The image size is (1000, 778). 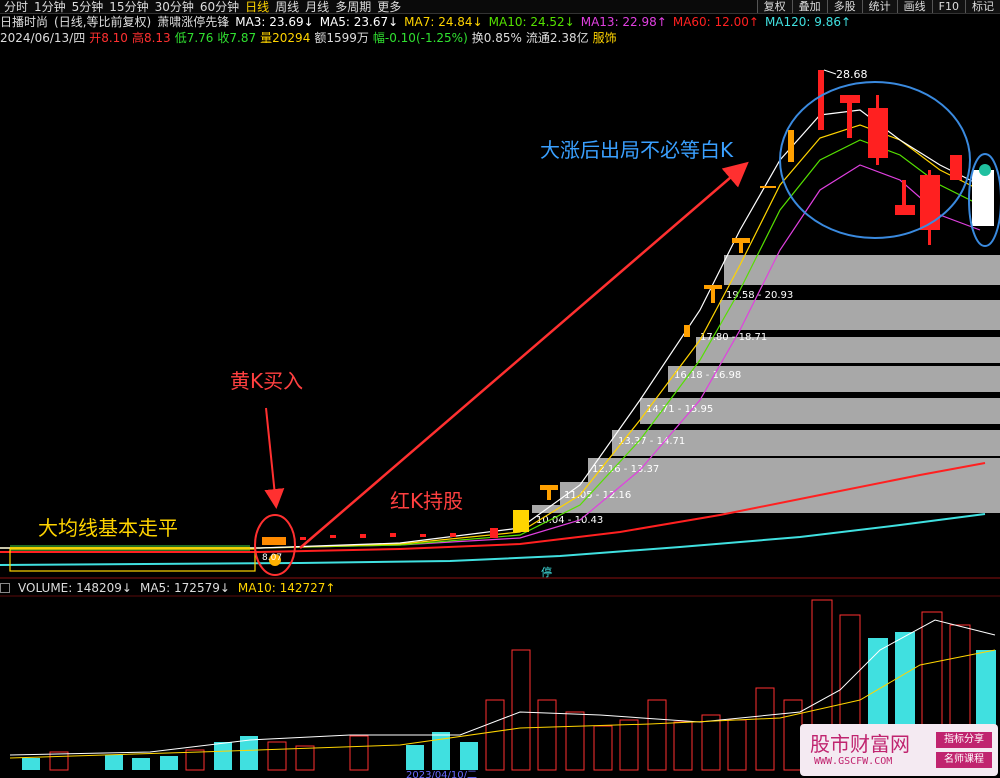 I want to click on yellow-buy-note: 黄K买入, so click(x=266, y=381).